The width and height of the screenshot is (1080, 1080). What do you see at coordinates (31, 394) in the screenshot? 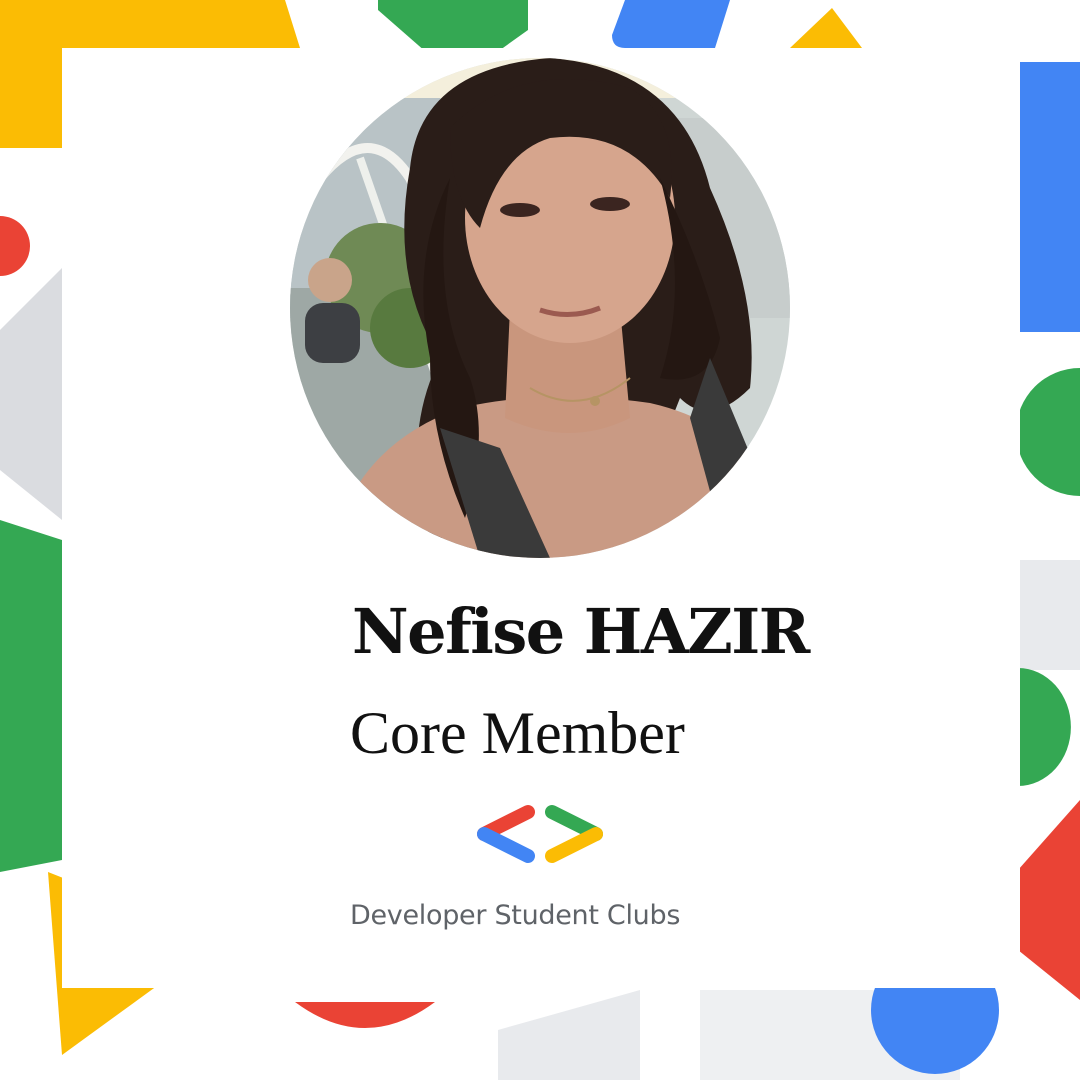
I see `grey-left-shape` at bounding box center [31, 394].